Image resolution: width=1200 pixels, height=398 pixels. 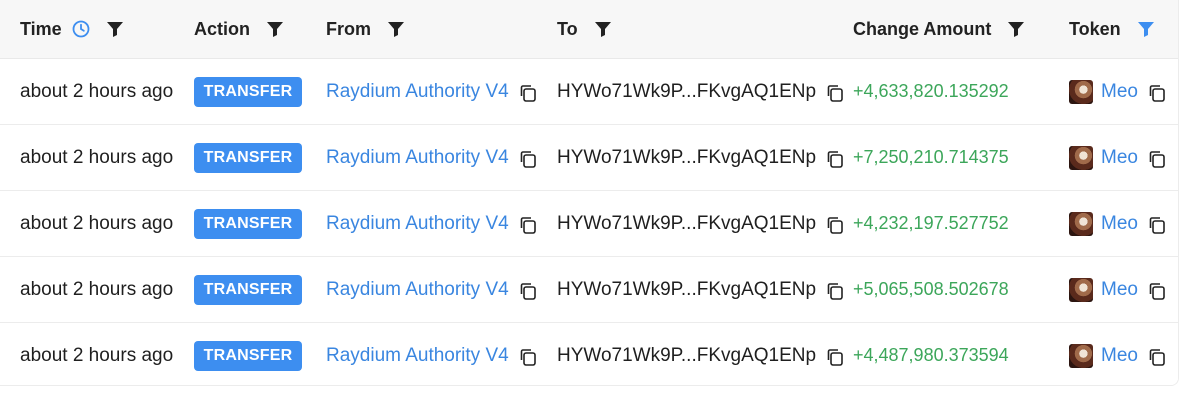 What do you see at coordinates (922, 28) in the screenshot?
I see `header-change-amount-label: Change Amount` at bounding box center [922, 28].